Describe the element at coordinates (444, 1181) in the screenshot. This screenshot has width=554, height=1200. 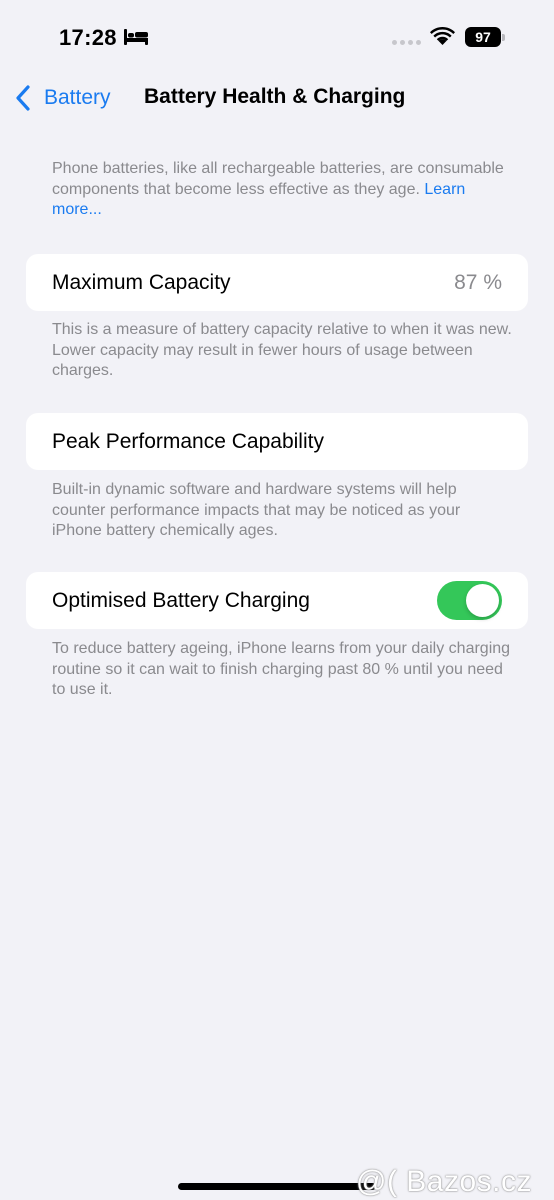
I see `watermark: @( Bazos.cz` at that location.